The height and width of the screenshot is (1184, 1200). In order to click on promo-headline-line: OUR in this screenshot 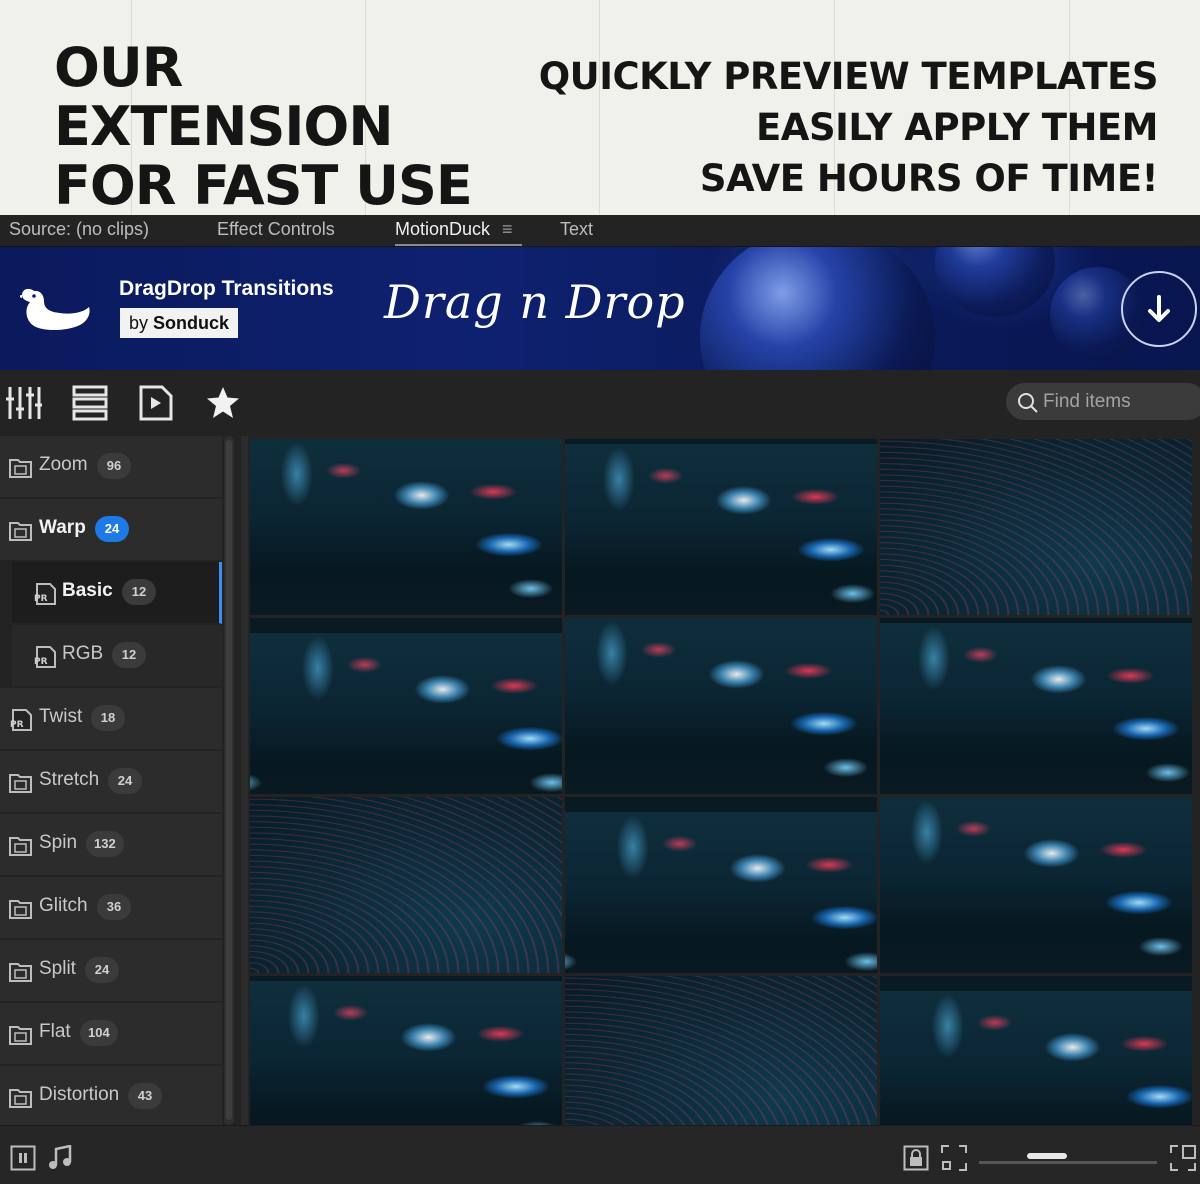, I will do `click(118, 67)`.